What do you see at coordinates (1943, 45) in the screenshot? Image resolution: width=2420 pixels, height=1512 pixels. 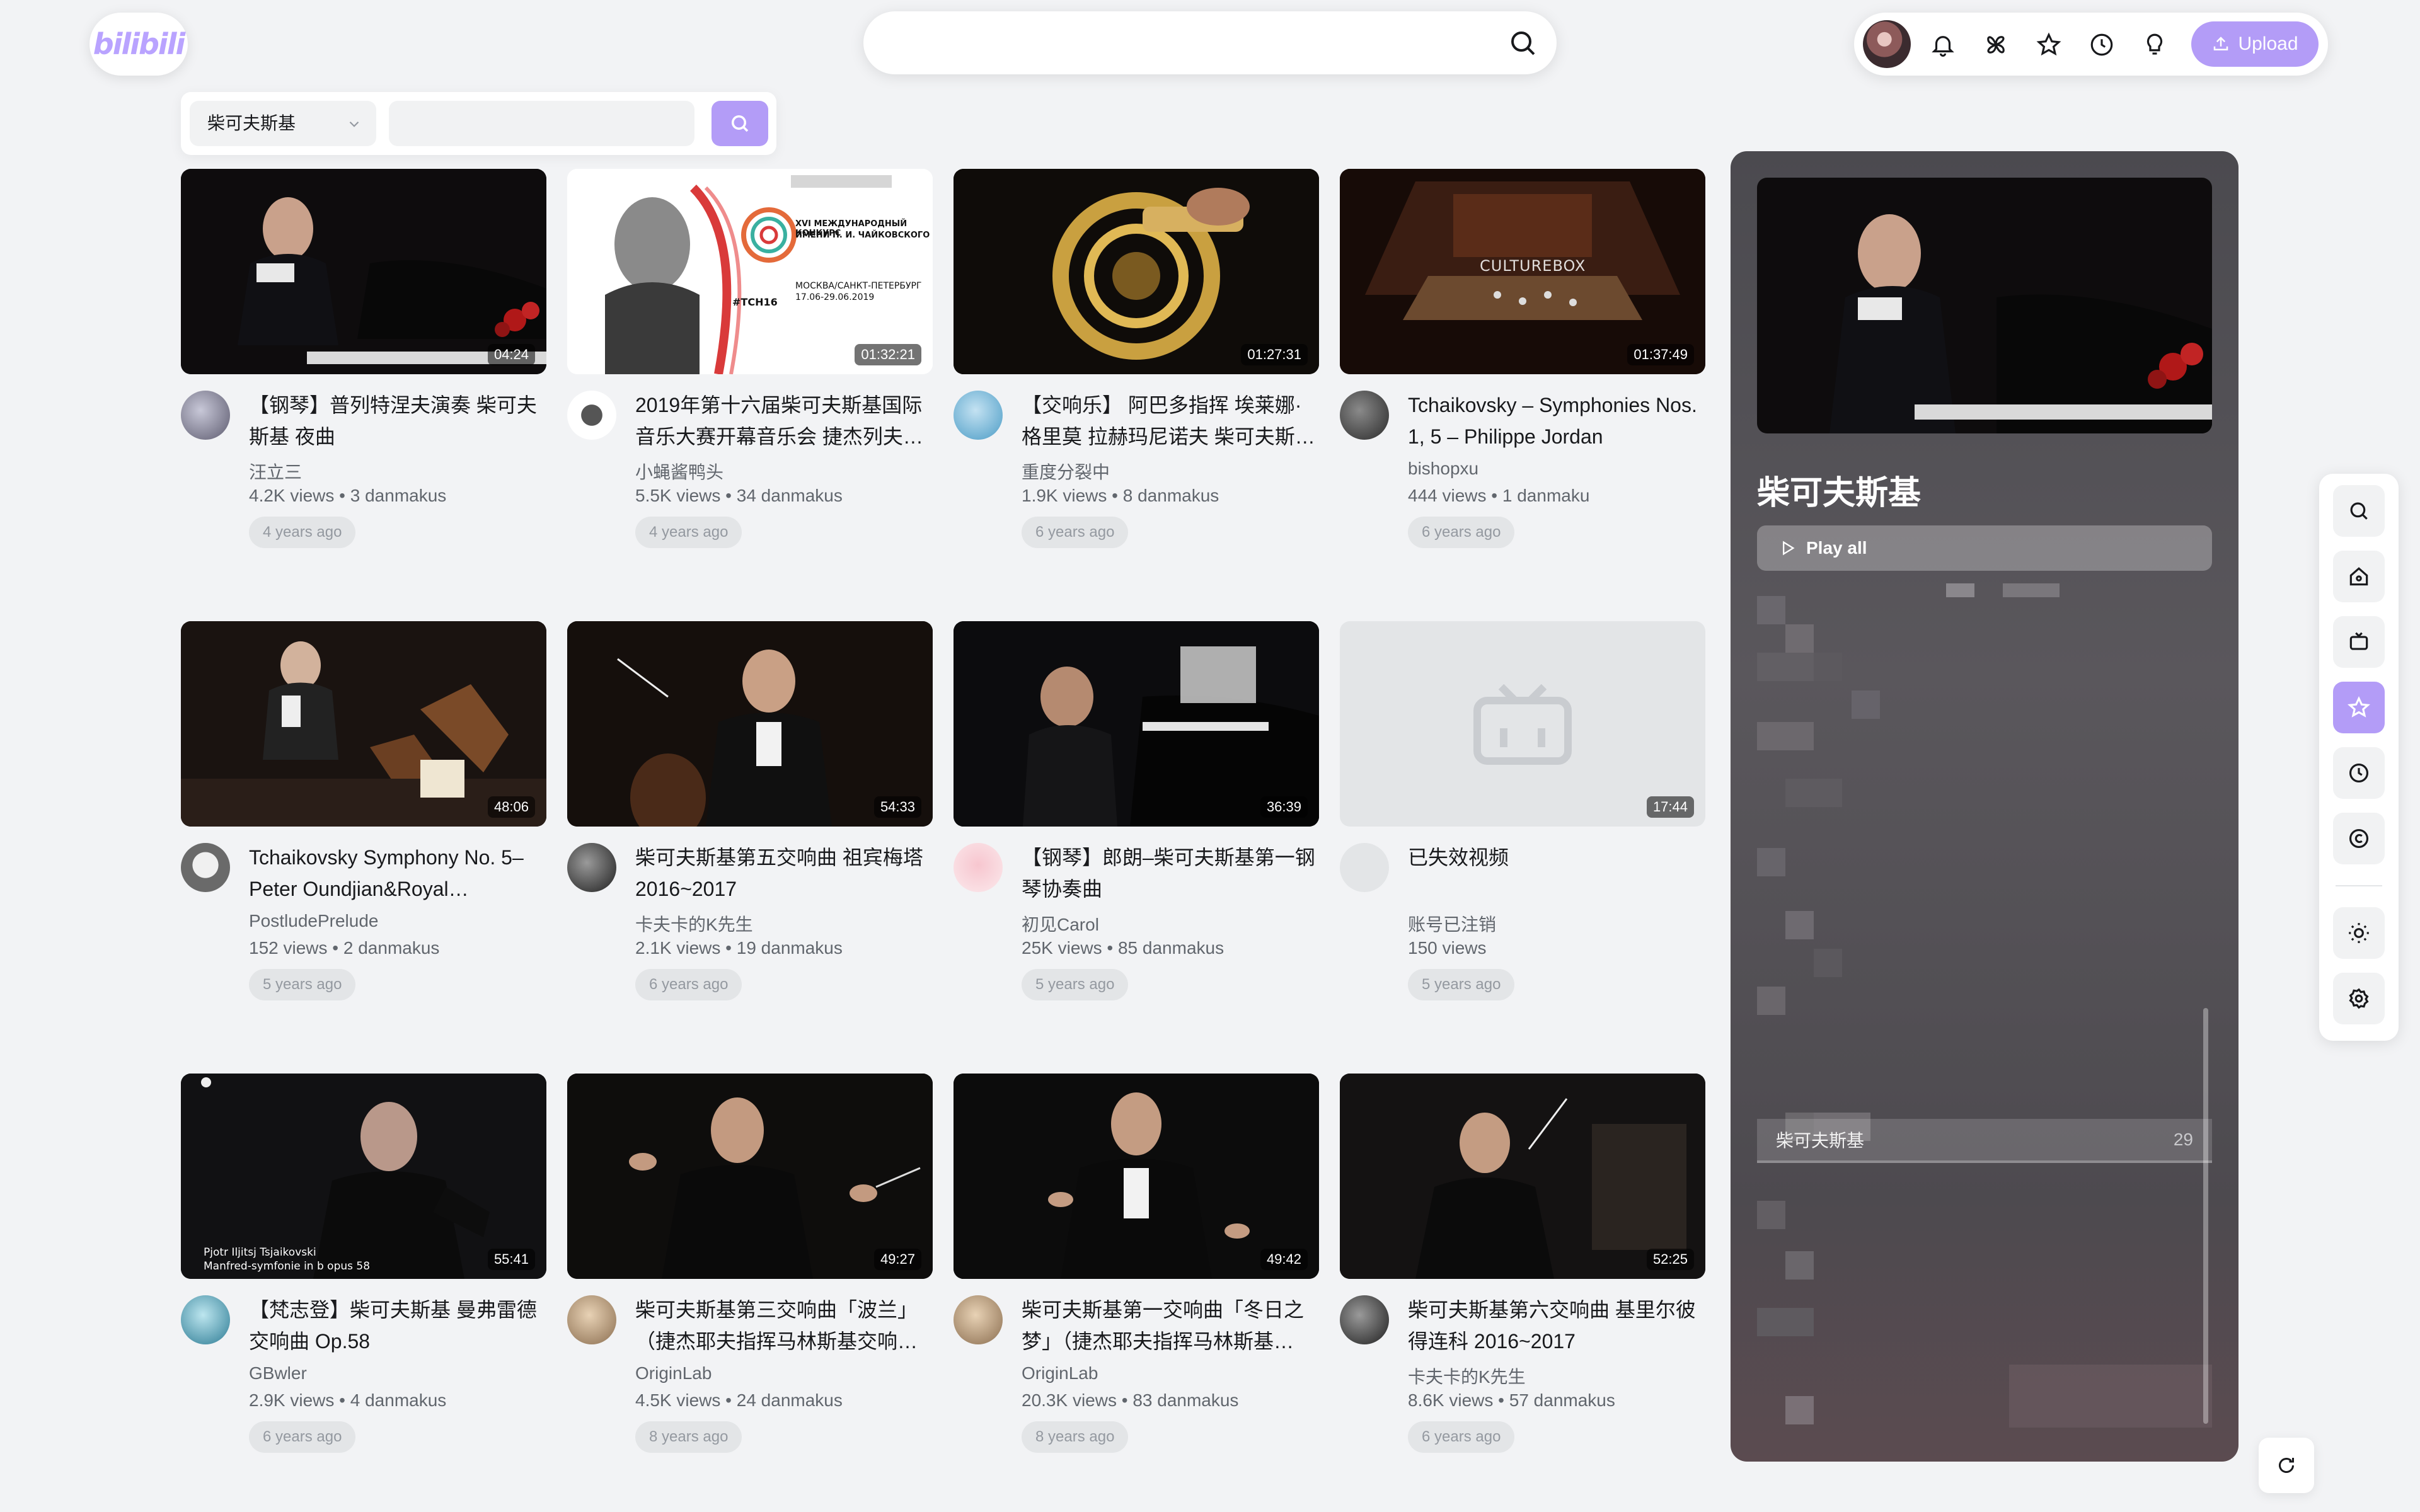 I see `bell-icon` at bounding box center [1943, 45].